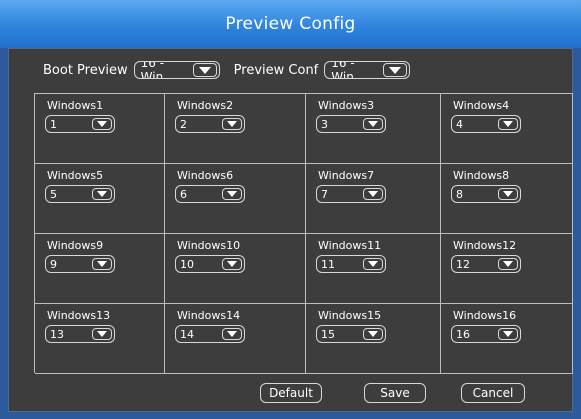 Image resolution: width=581 pixels, height=419 pixels. I want to click on window-cell: Windows11 11, so click(373, 269).